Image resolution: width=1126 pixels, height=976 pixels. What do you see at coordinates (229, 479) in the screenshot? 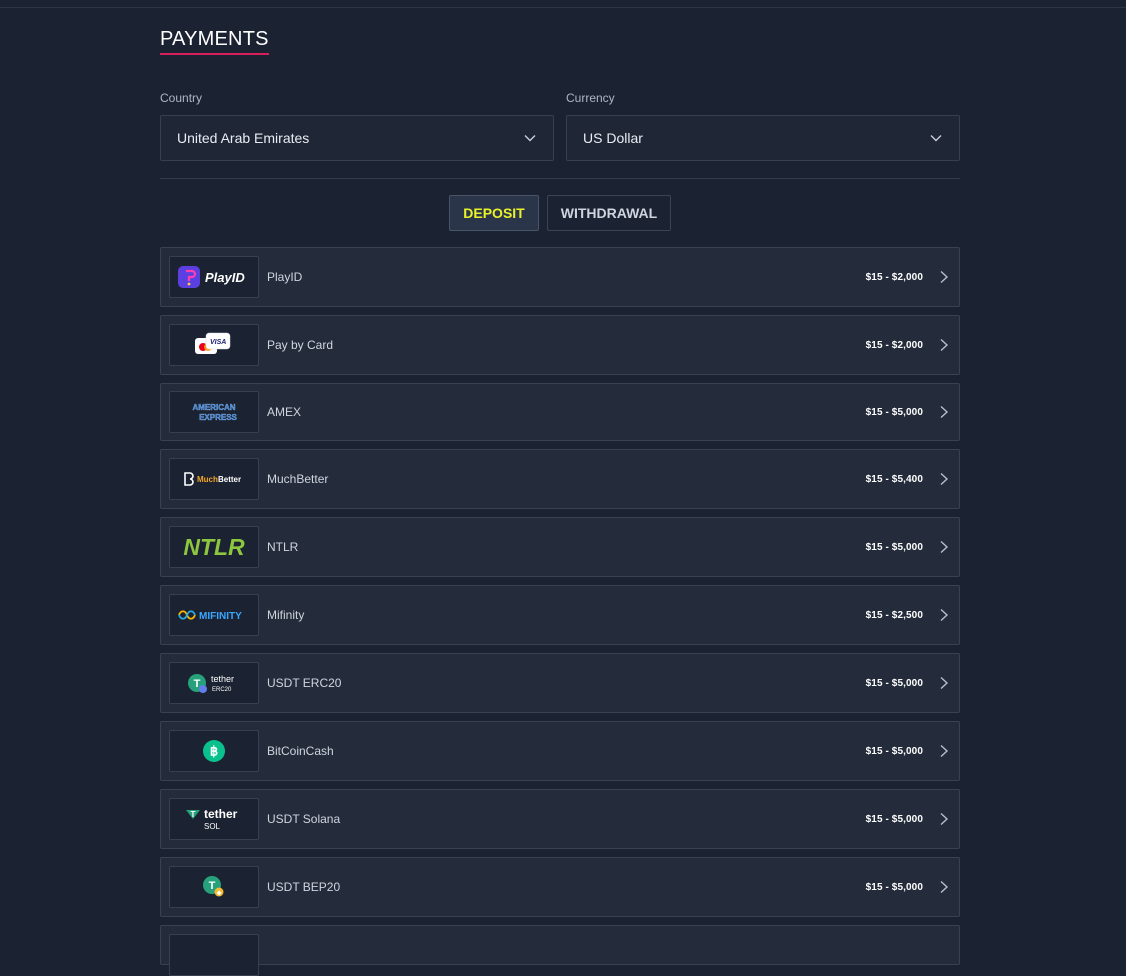
I see `svg-text: Better` at bounding box center [229, 479].